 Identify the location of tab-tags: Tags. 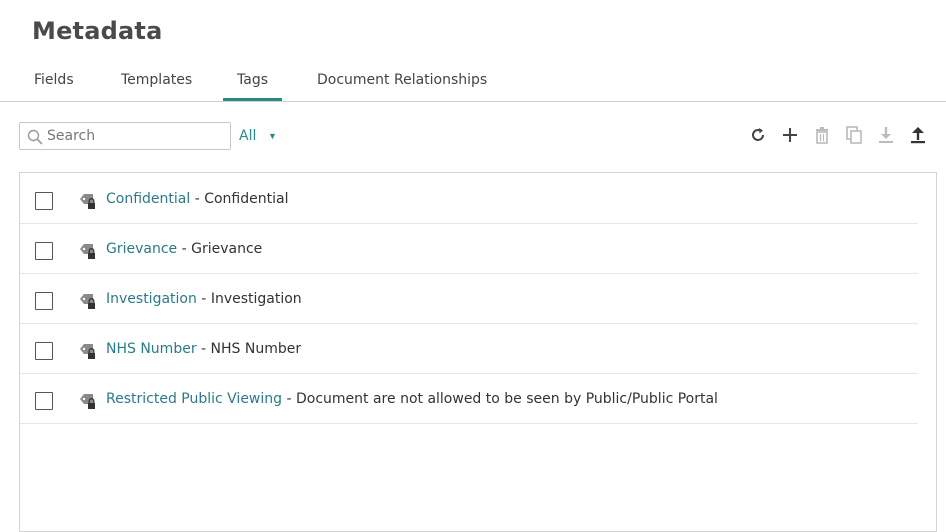
(252, 86).